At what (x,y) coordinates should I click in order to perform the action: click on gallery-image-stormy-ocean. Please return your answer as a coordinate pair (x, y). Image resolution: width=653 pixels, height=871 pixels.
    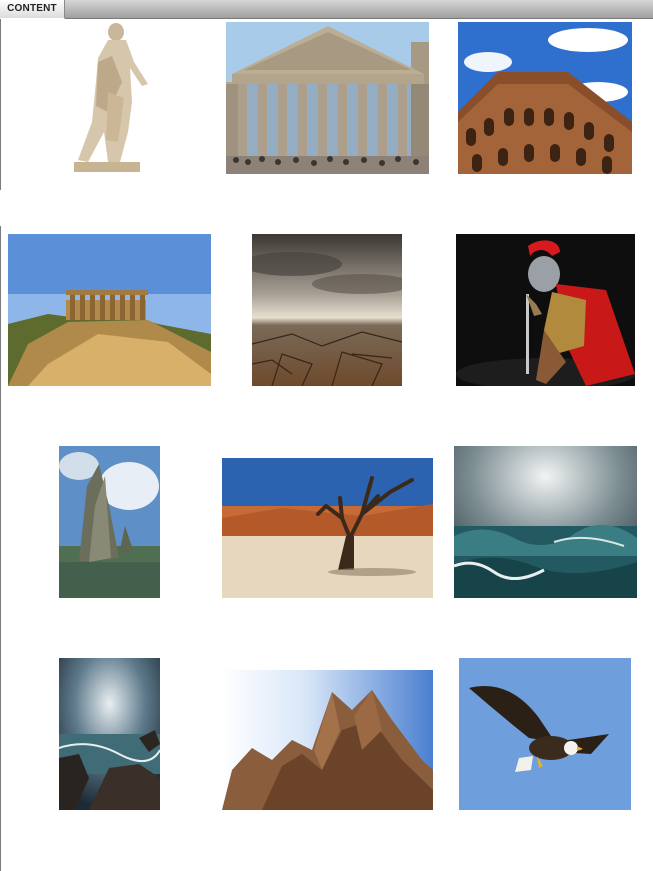
    Looking at the image, I should click on (545, 522).